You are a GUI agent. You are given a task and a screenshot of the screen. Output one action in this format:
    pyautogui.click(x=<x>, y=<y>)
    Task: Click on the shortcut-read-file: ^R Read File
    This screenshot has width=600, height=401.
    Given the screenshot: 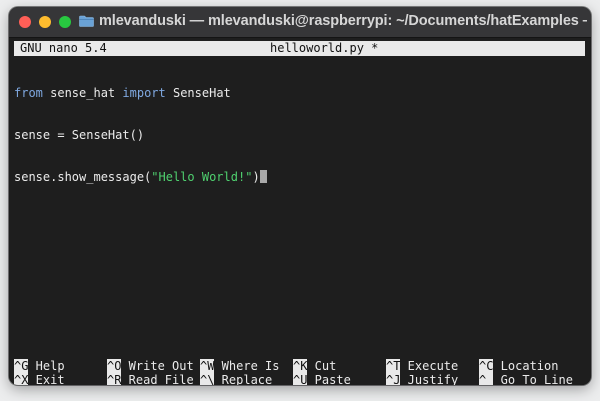 What is the action you would take?
    pyautogui.click(x=150, y=379)
    